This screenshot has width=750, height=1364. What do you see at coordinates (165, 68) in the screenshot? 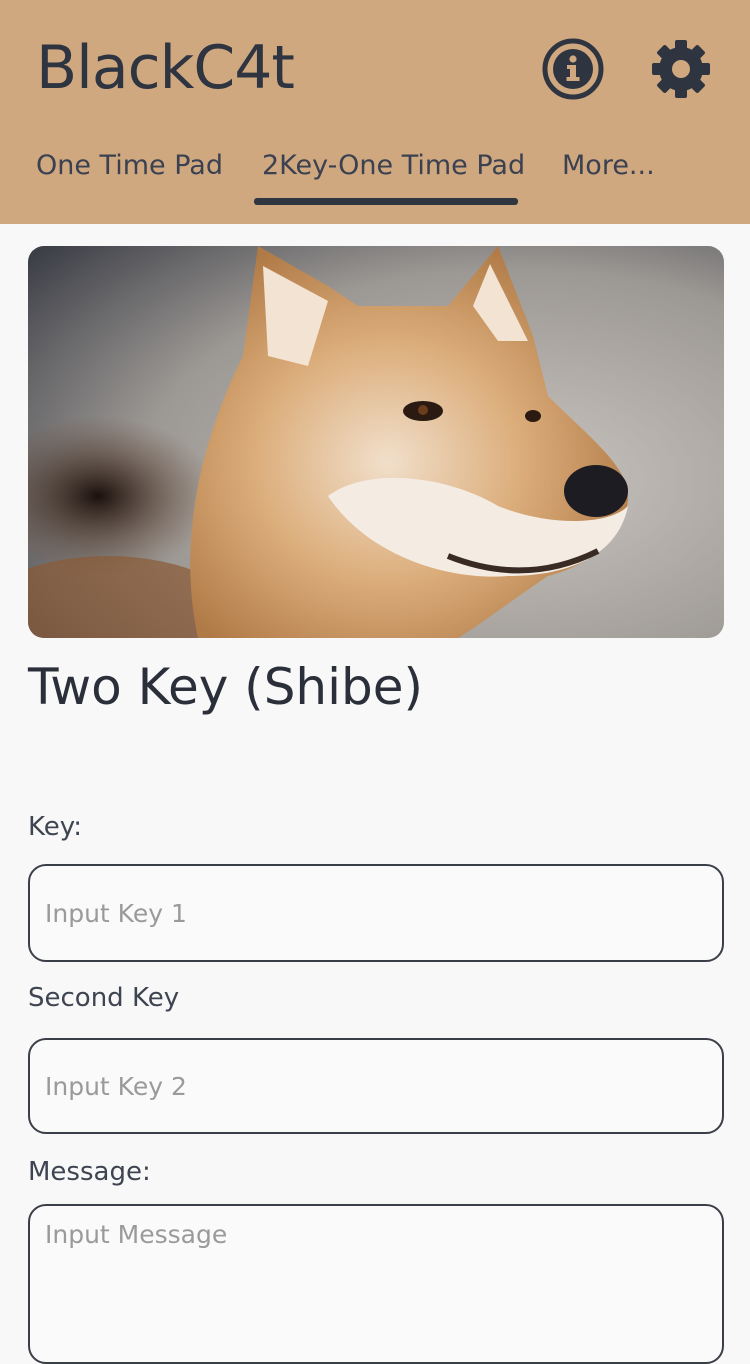
I see `app-title: BlackC4t` at bounding box center [165, 68].